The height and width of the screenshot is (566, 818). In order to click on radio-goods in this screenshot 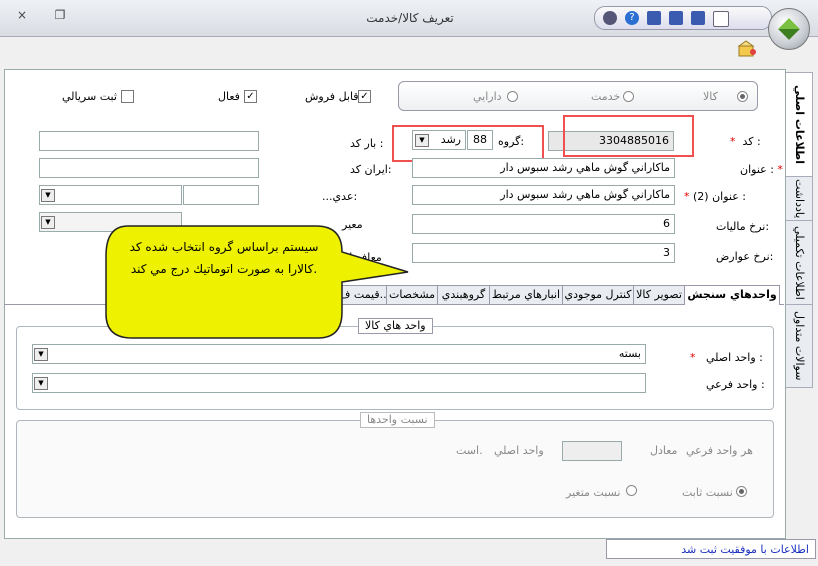, I will do `click(742, 96)`.